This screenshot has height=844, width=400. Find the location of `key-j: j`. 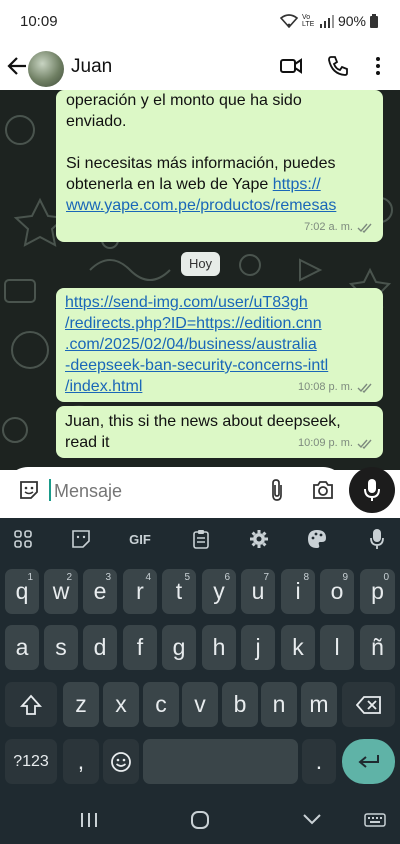

key-j: j is located at coordinates (258, 647).